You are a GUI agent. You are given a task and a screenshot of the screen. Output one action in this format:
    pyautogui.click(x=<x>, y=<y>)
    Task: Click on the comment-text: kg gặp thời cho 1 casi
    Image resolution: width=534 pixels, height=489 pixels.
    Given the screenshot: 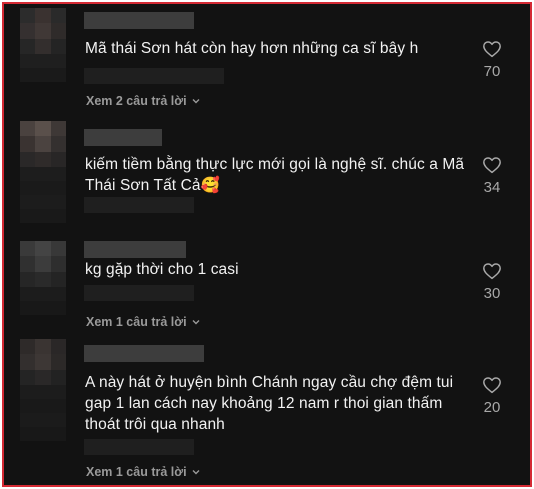 What is the action you would take?
    pyautogui.click(x=162, y=269)
    